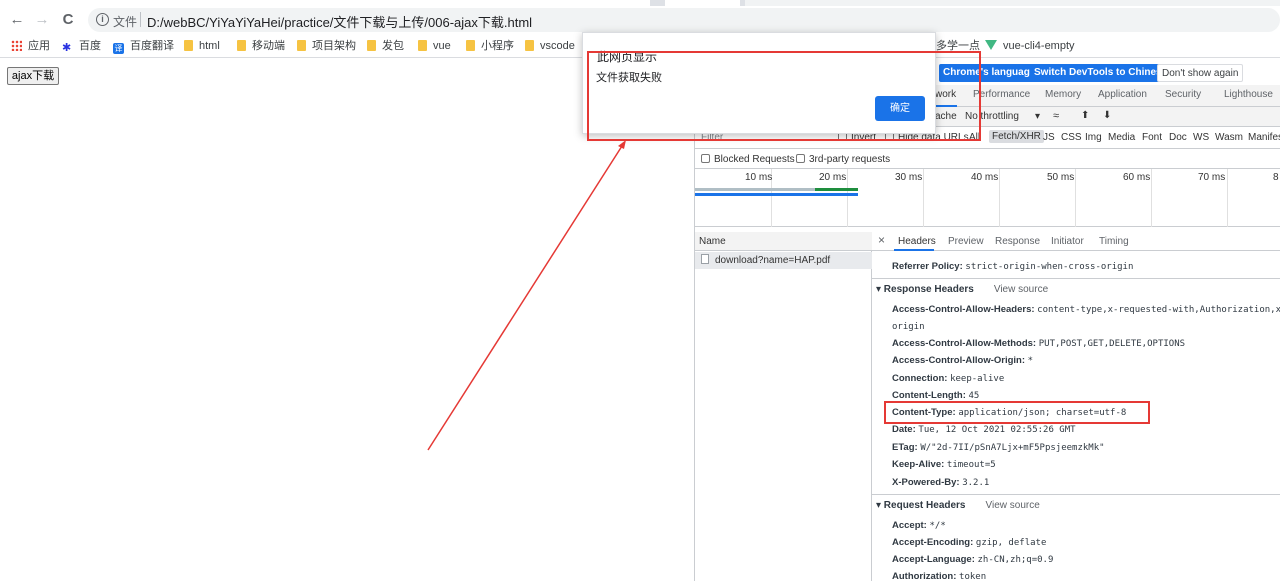 The width and height of the screenshot is (1280, 581). I want to click on annotation-arrow, so click(526, 295).